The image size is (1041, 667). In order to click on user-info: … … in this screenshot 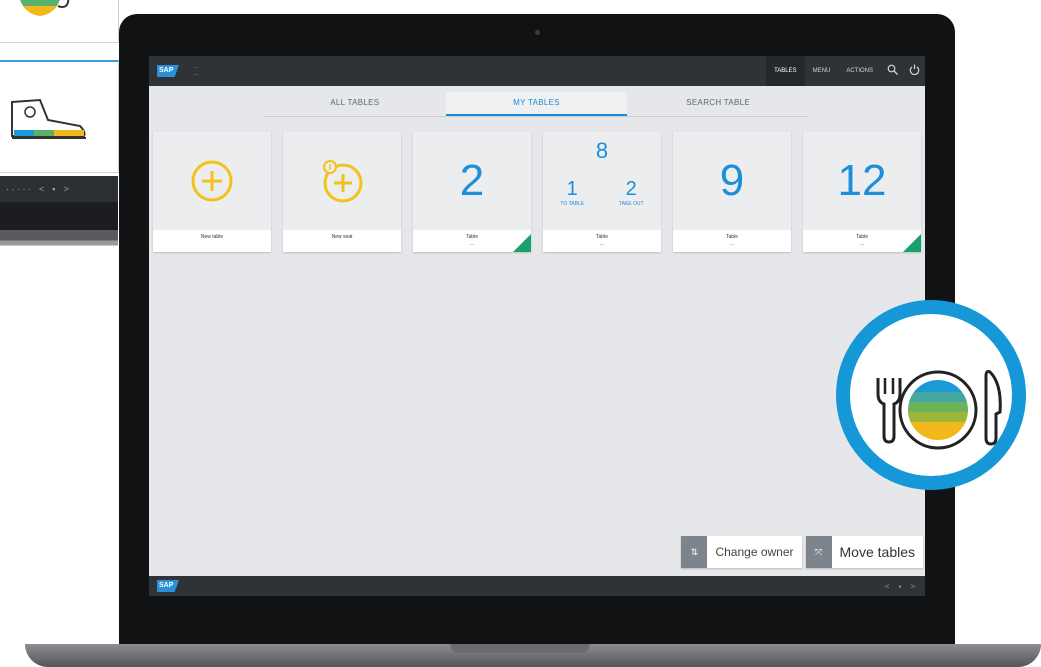, I will do `click(195, 71)`.